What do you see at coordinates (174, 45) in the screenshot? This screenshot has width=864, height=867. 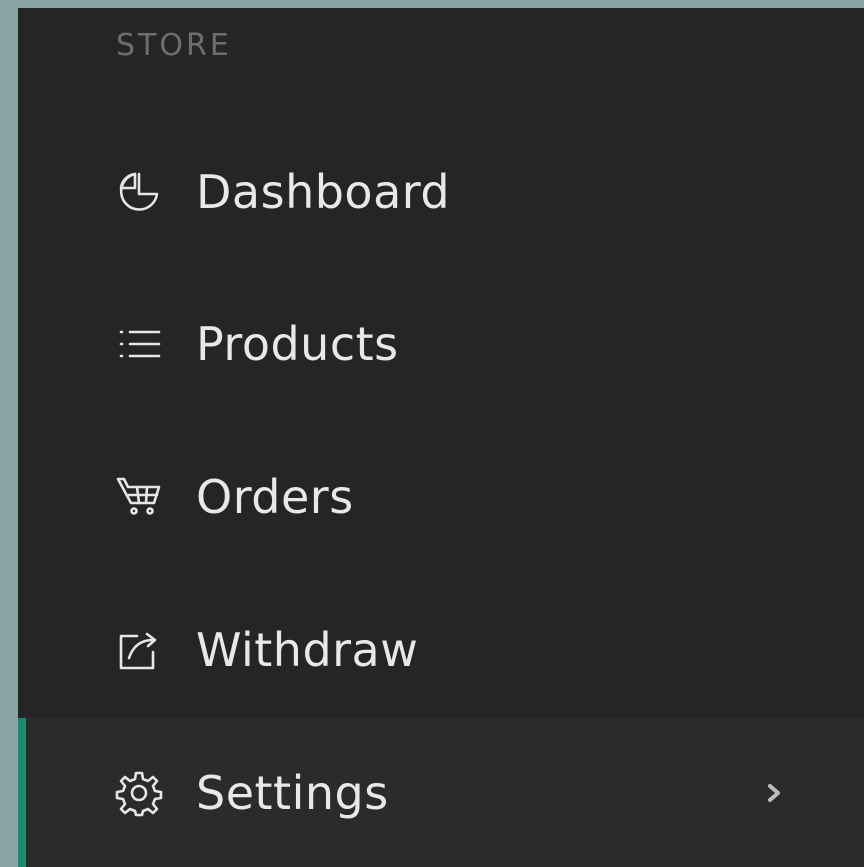 I see `section-label-store: STORE` at bounding box center [174, 45].